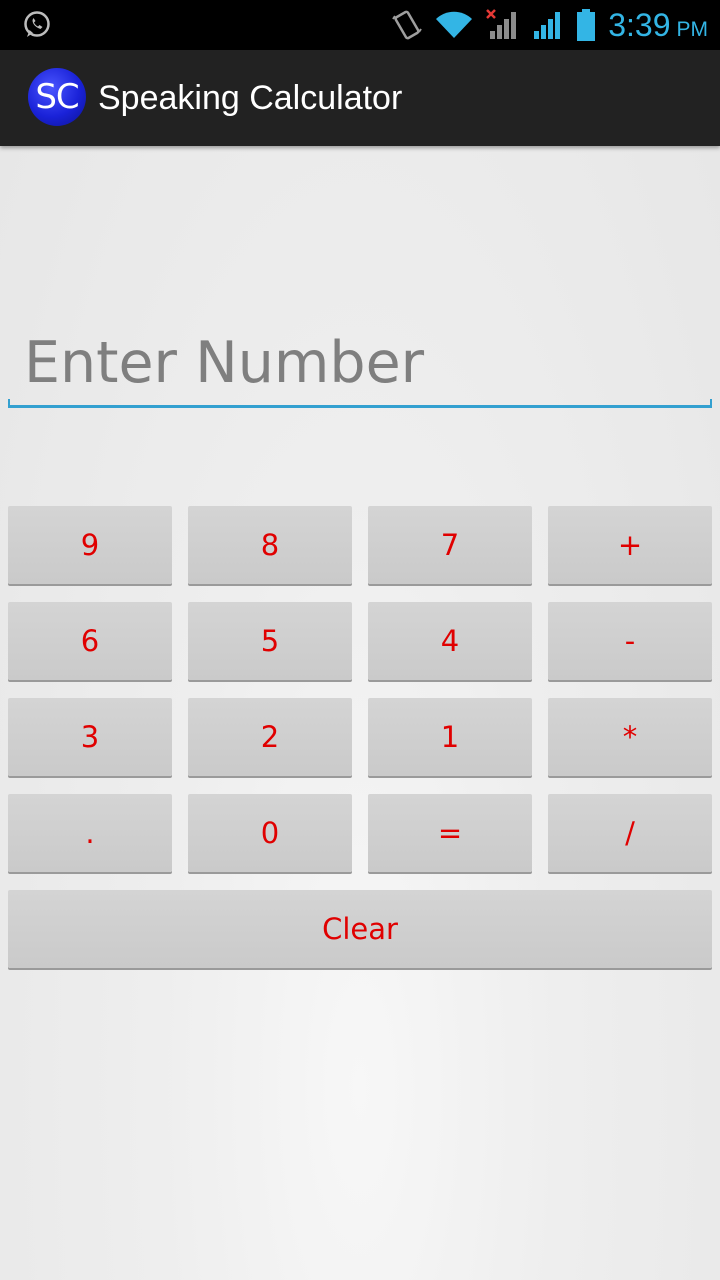 This screenshot has height=1280, width=720. What do you see at coordinates (586, 25) in the screenshot?
I see `battery-icon` at bounding box center [586, 25].